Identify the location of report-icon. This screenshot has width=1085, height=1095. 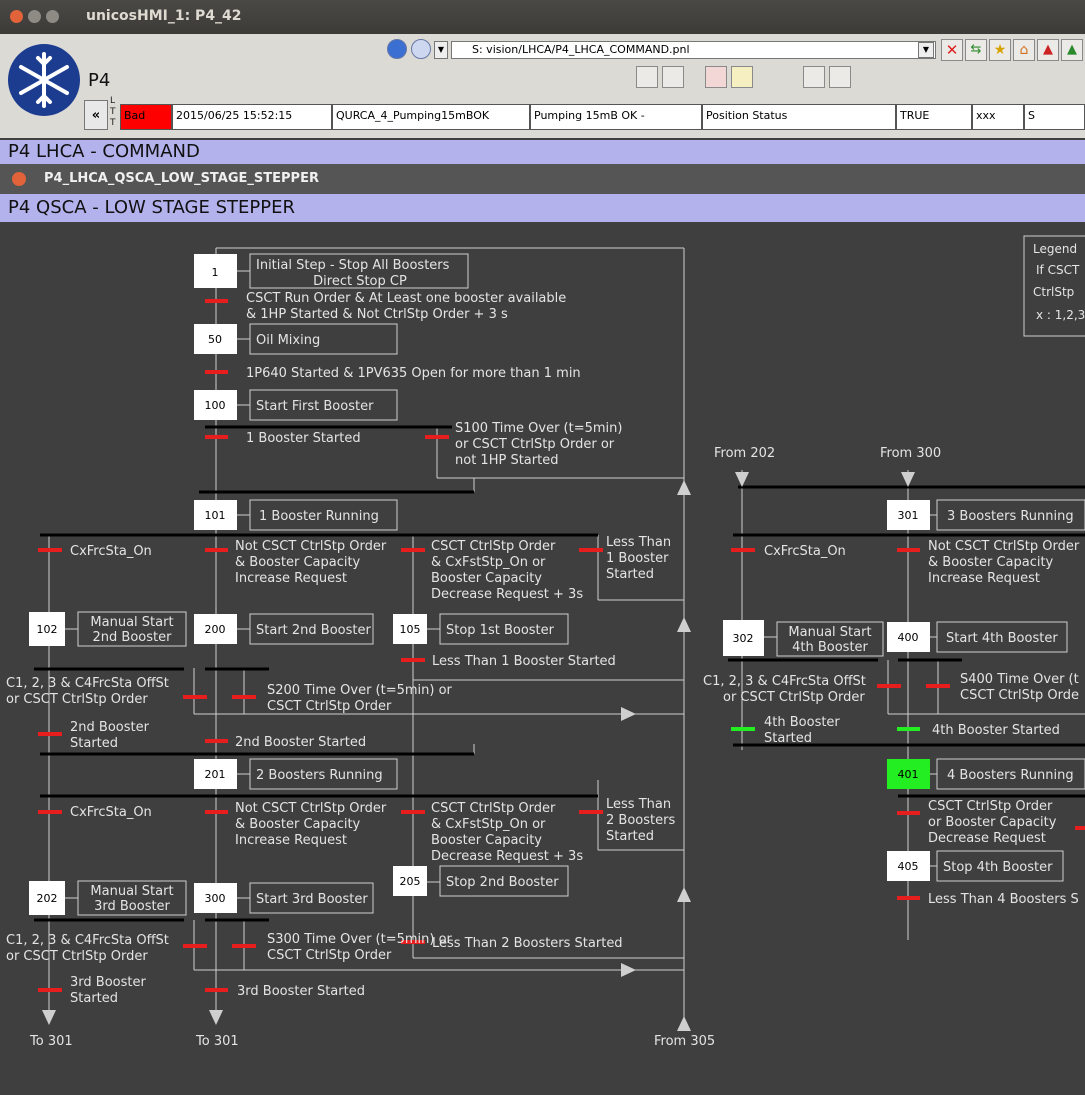
(673, 77).